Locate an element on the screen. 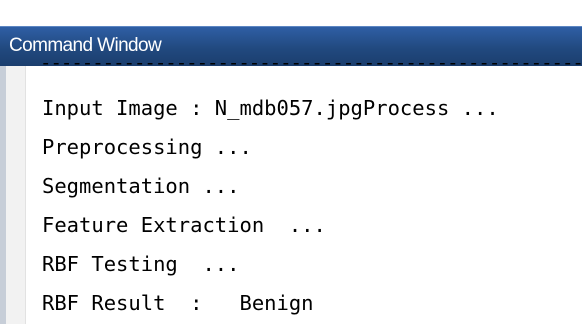 This screenshot has height=324, width=582. output-line-rbf-result: RBF Result : Benign is located at coordinates (178, 303).